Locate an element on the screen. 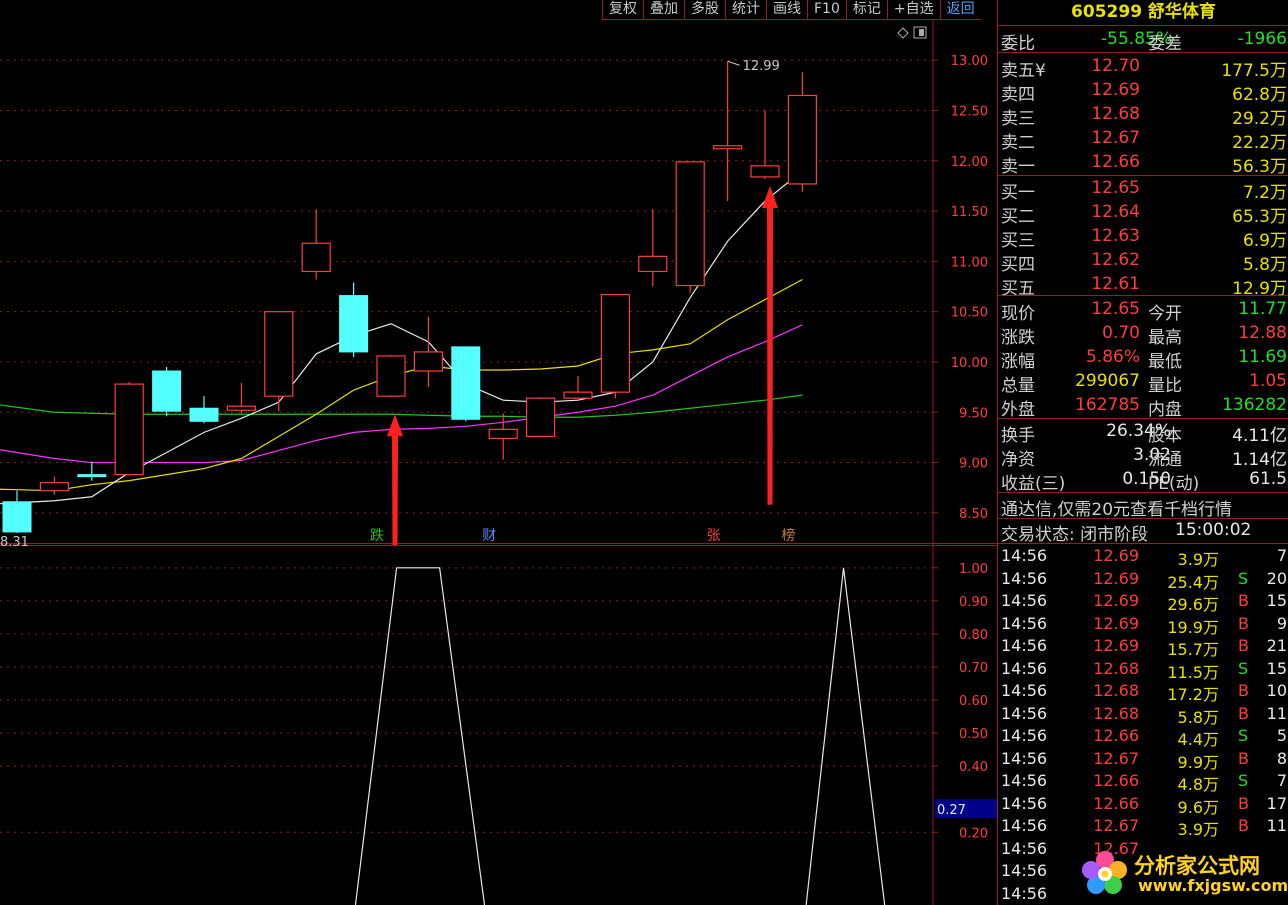 Image resolution: width=1288 pixels, height=905 pixels. tick-row: 14:56 12.68 5.8万 B 11 is located at coordinates (1143, 715).